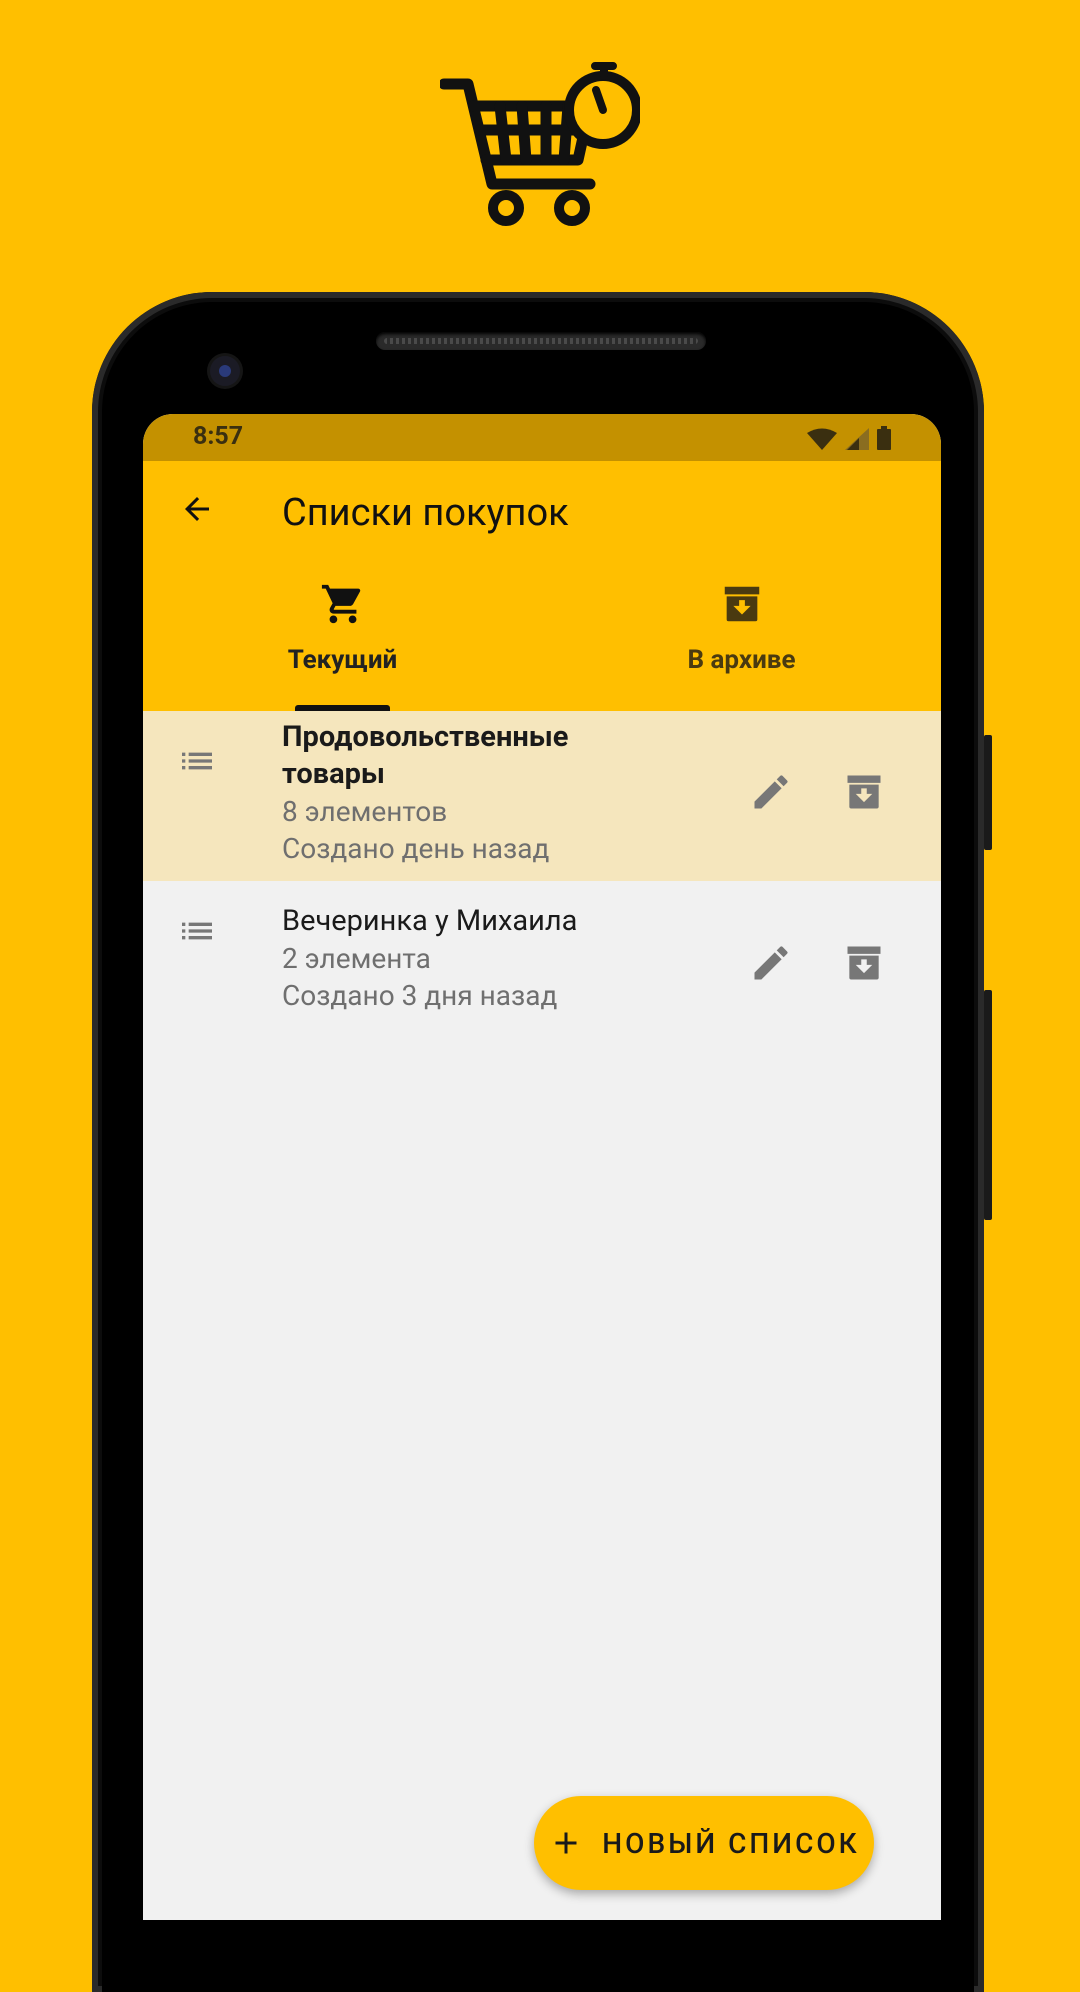  Describe the element at coordinates (541, 341) in the screenshot. I see `earpiece-speaker` at that location.